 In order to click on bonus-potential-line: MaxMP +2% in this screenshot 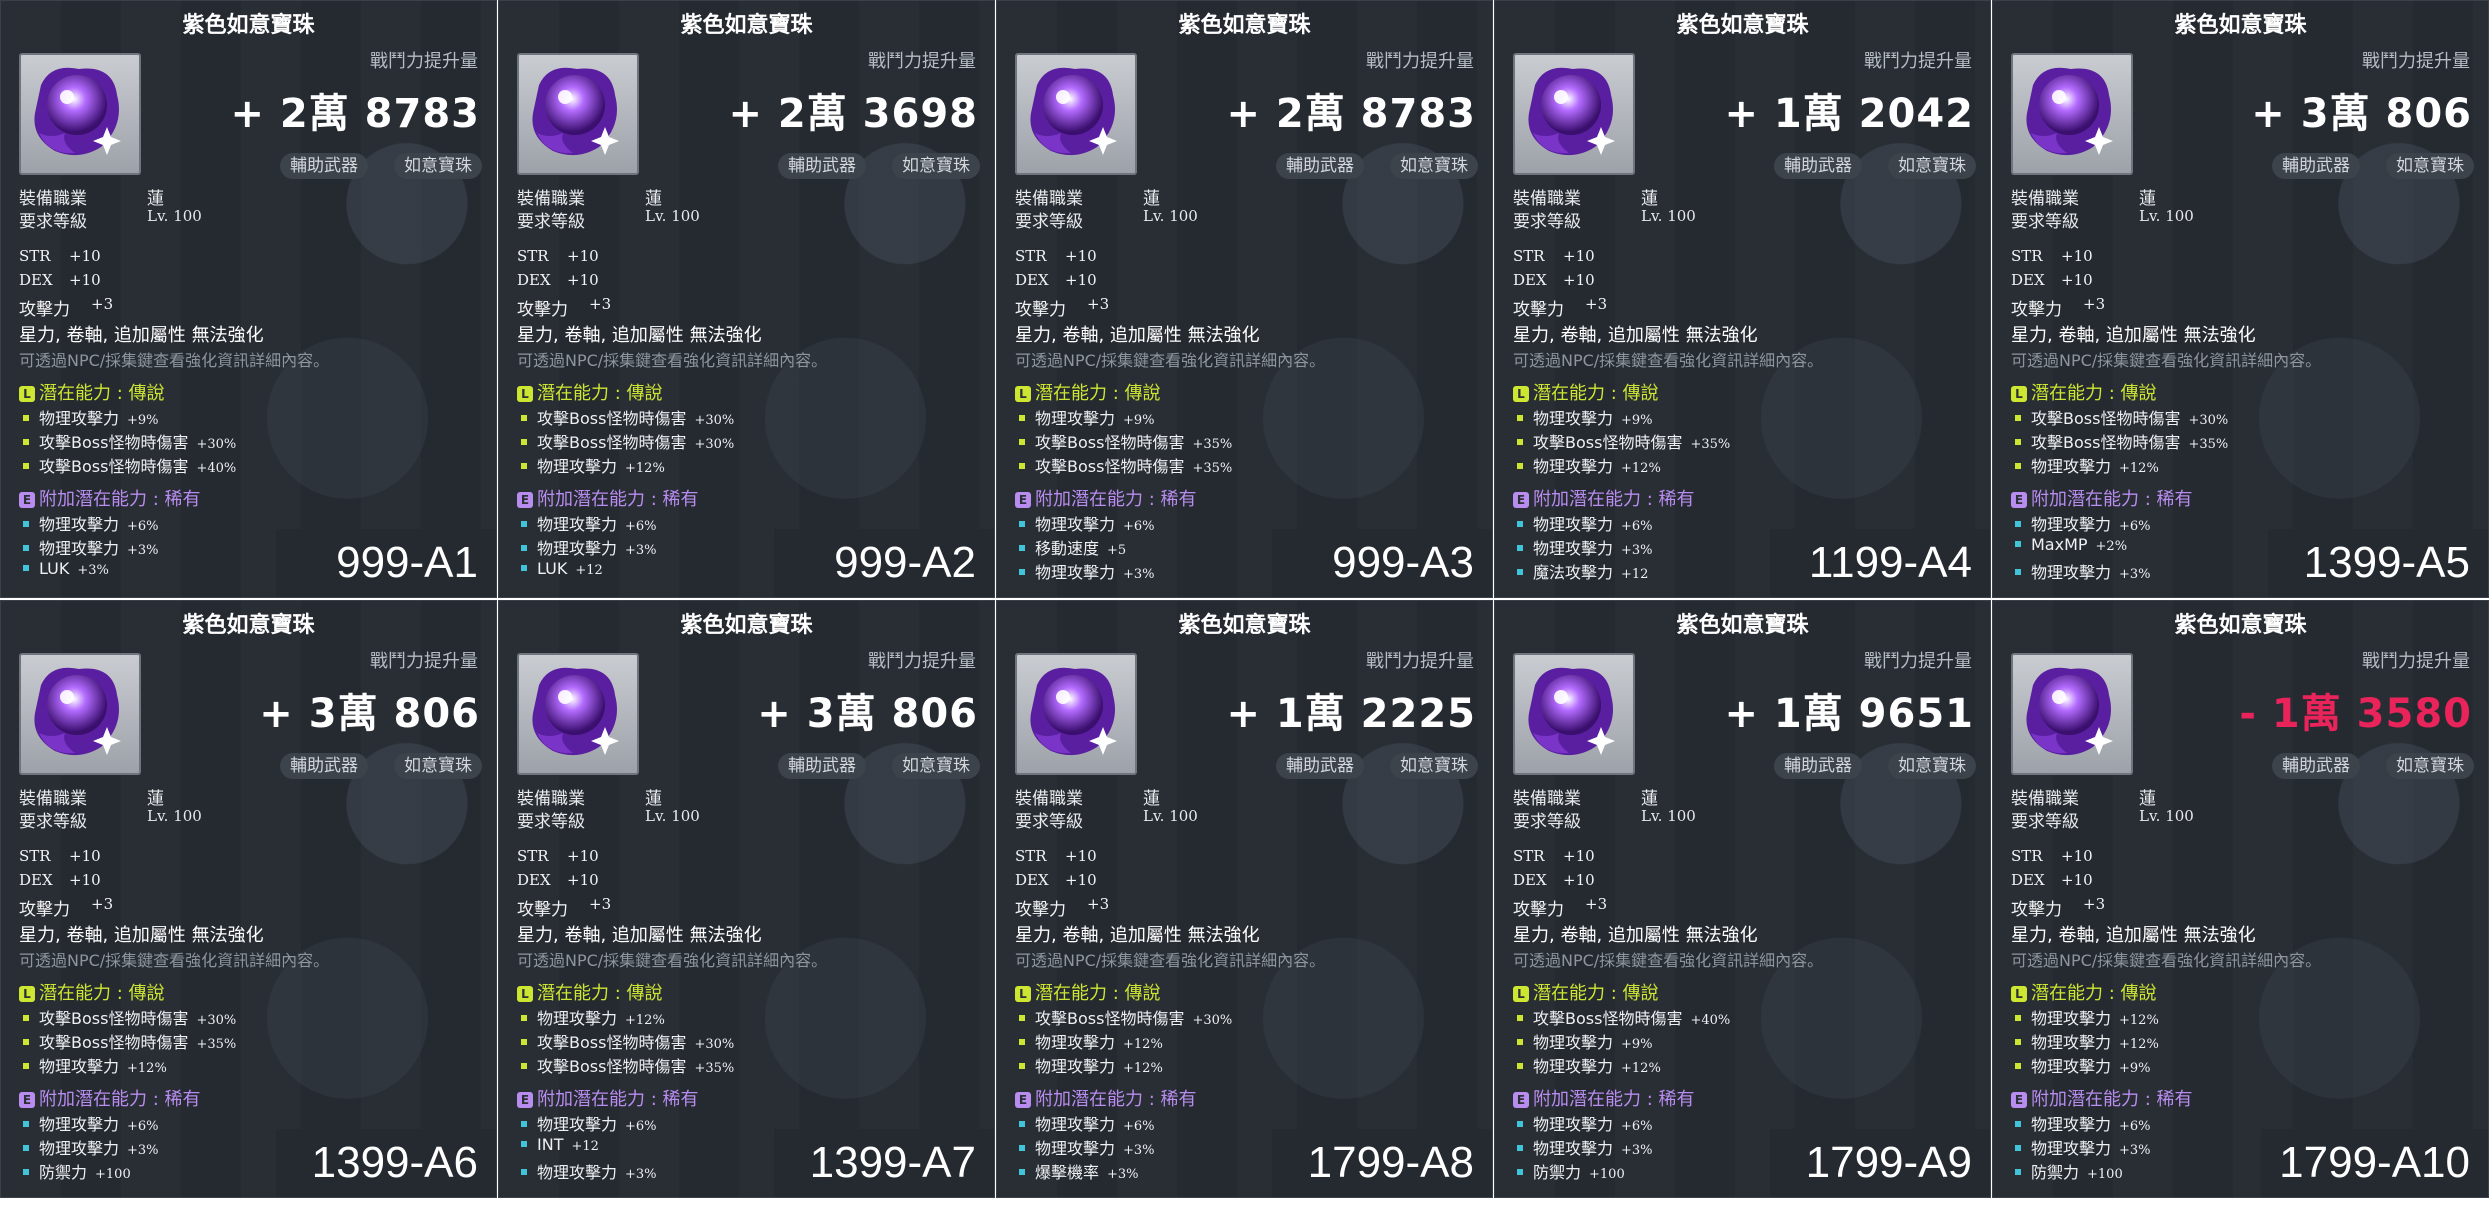, I will do `click(2071, 544)`.